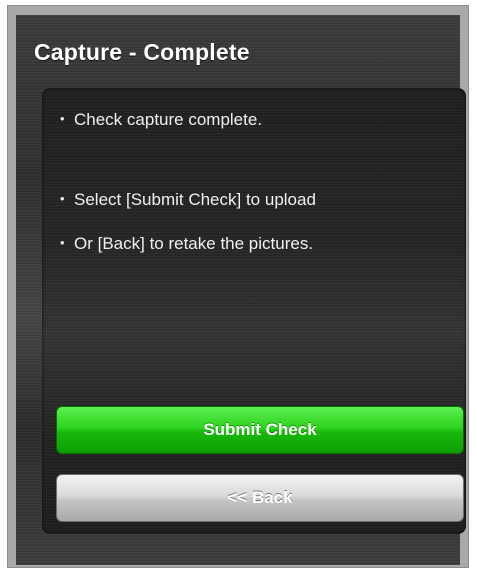 Image resolution: width=477 pixels, height=573 pixels. What do you see at coordinates (194, 243) in the screenshot?
I see `instruction-text-3: Or [Back] to retake the pictures.` at bounding box center [194, 243].